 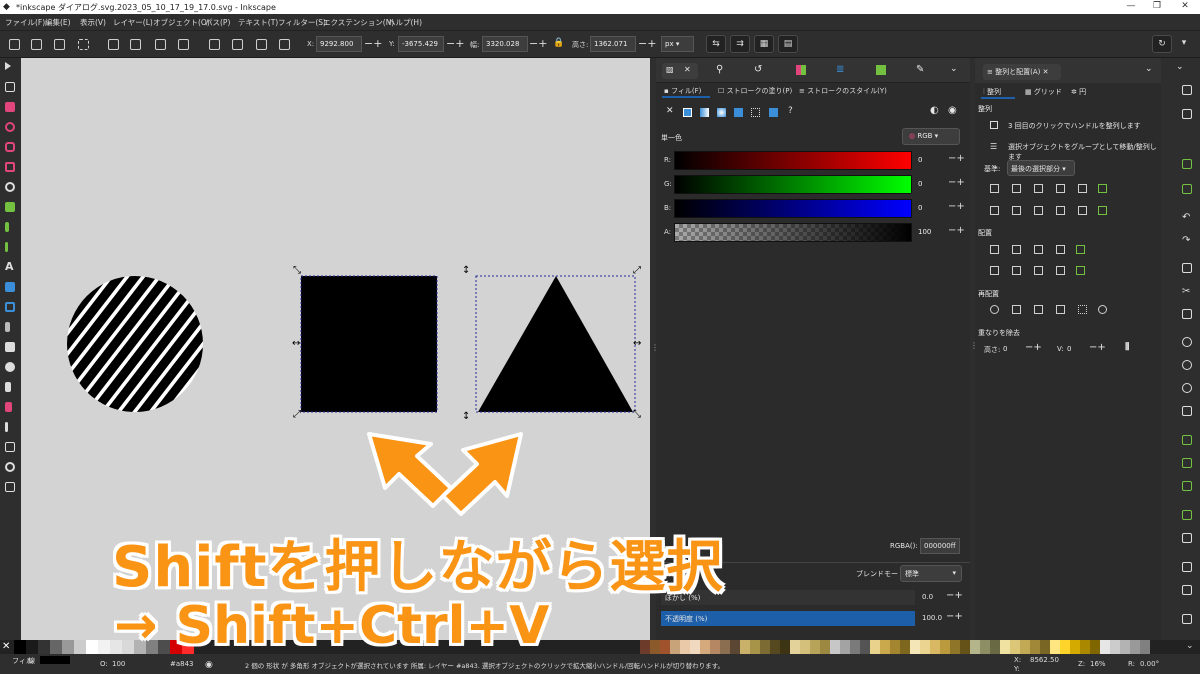 I want to click on mesh-tool-icon, so click(x=10, y=307).